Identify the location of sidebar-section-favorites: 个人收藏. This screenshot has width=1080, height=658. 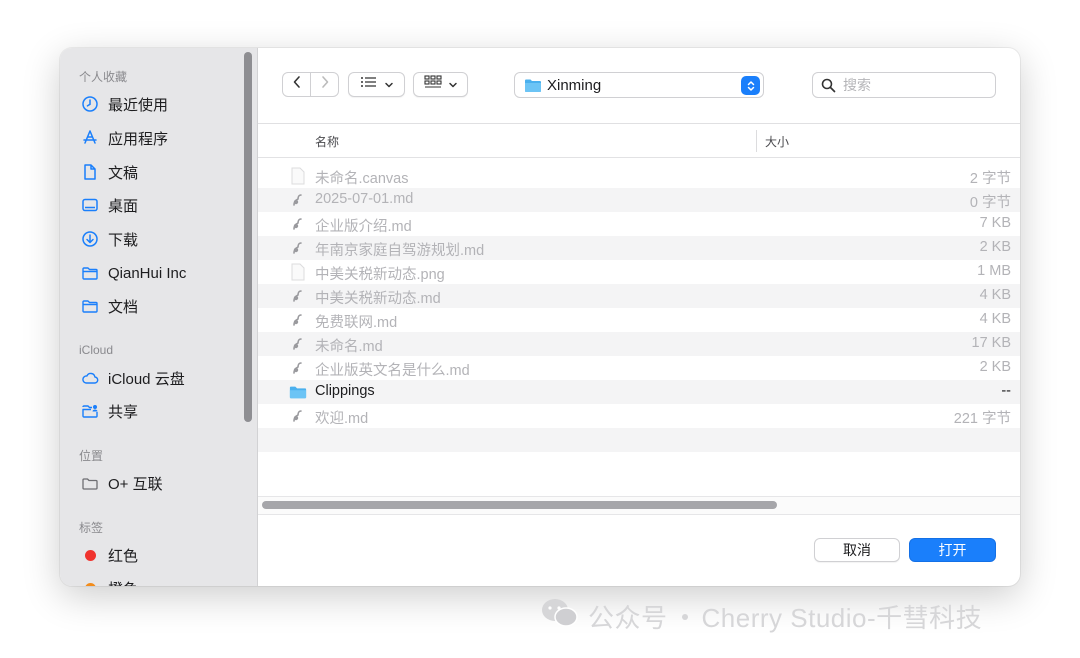
(103, 77).